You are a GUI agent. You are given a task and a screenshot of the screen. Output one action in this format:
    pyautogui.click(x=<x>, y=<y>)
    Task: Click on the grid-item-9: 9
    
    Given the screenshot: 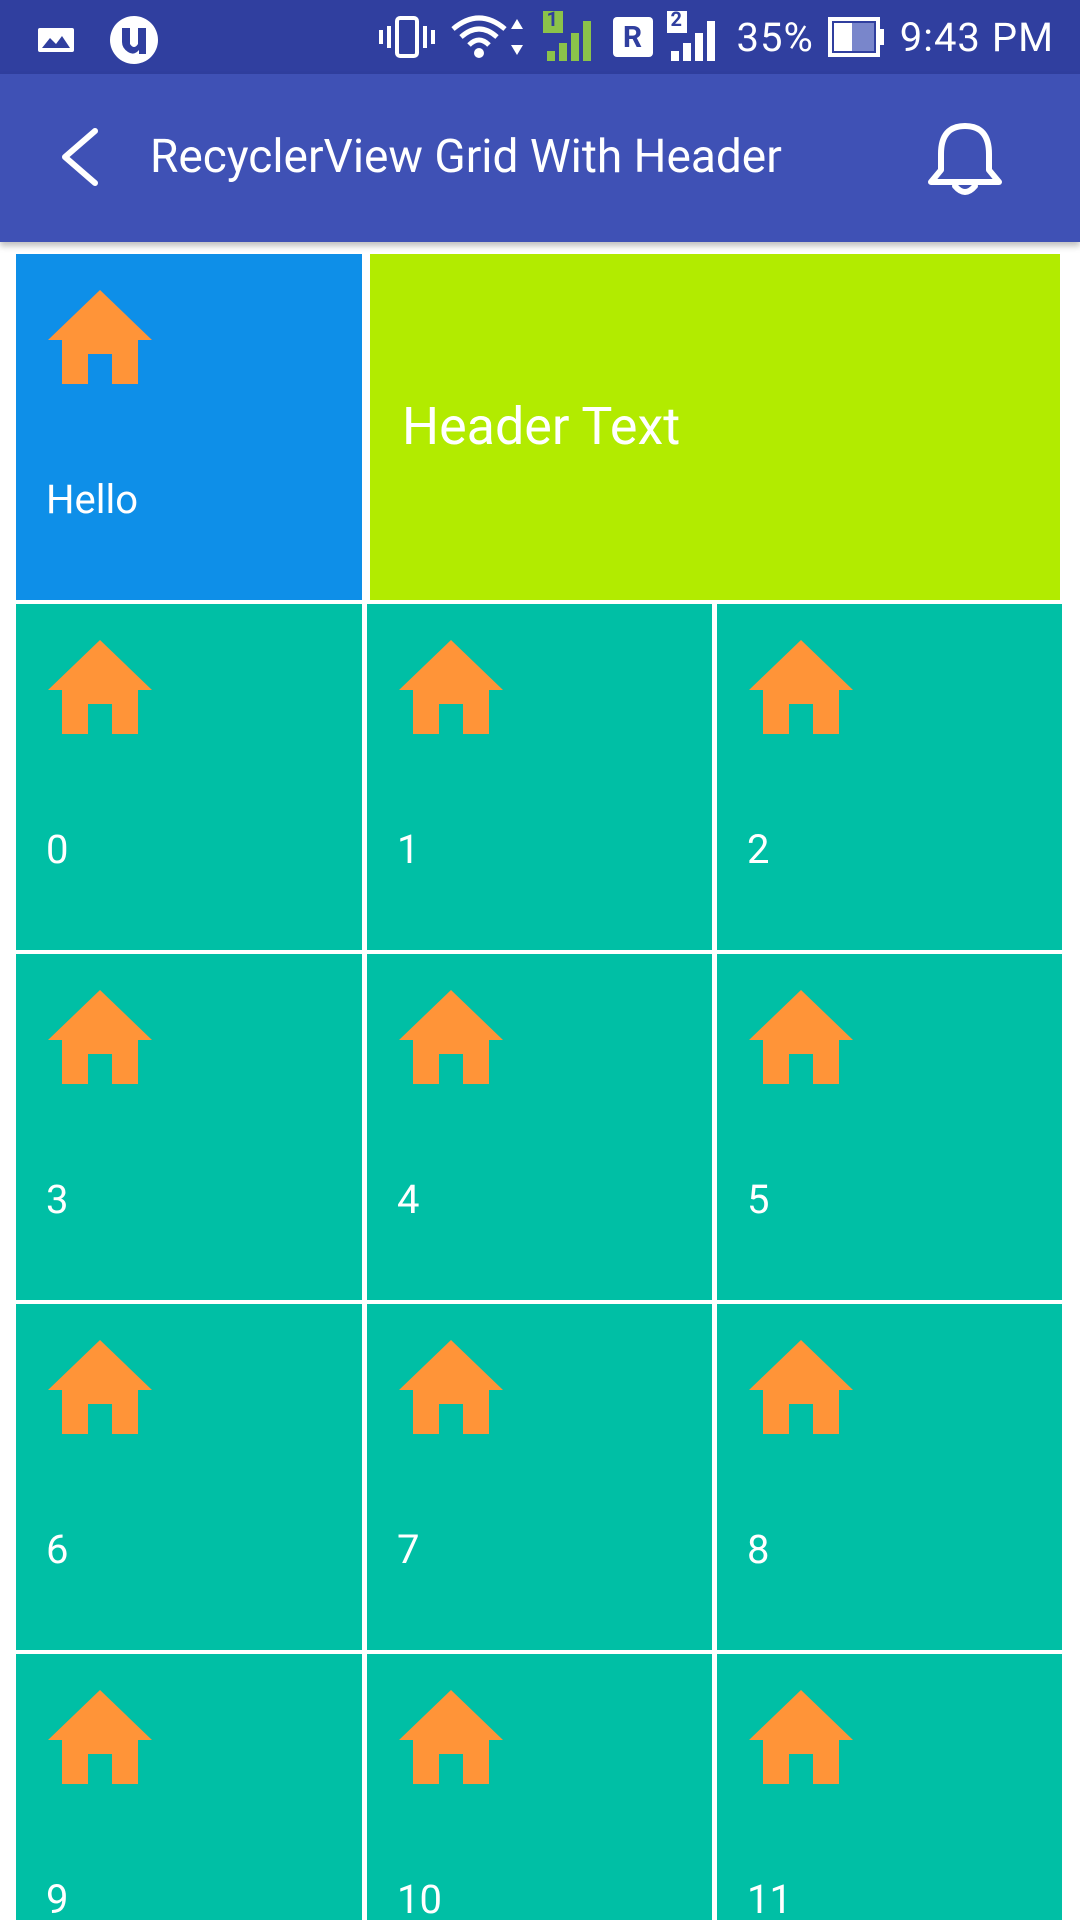 What is the action you would take?
    pyautogui.click(x=189, y=1787)
    